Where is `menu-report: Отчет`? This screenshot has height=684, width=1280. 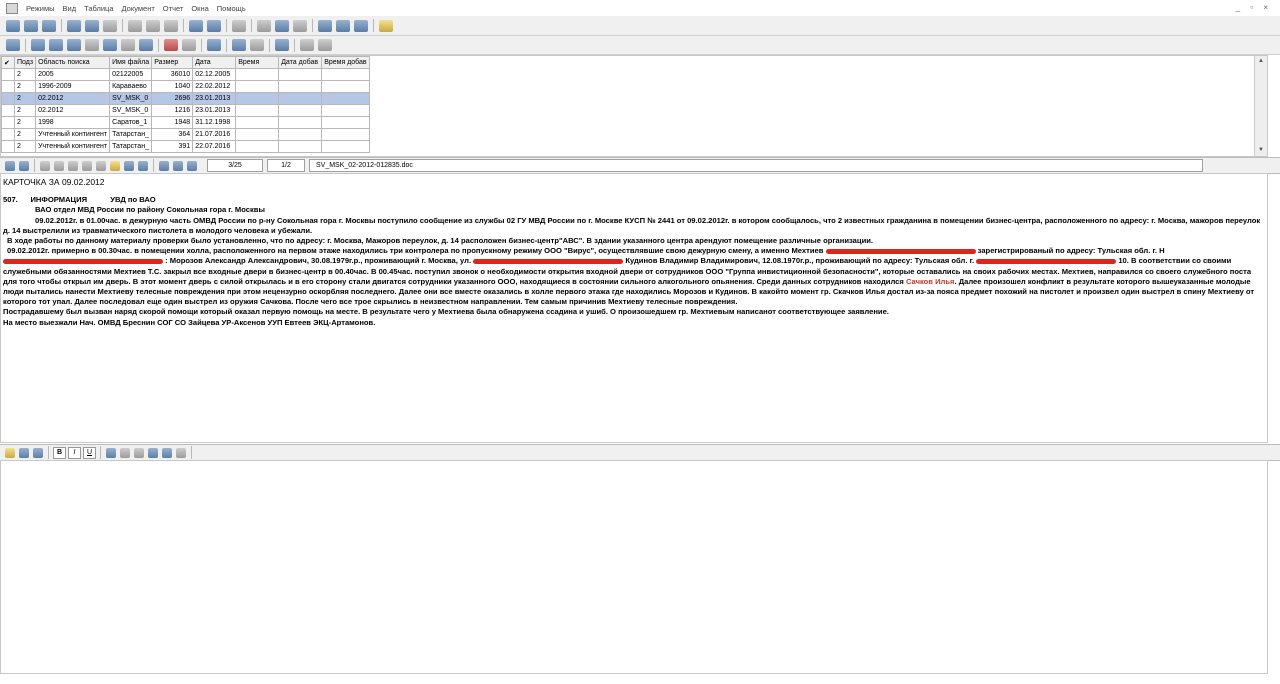 menu-report: Отчет is located at coordinates (173, 8).